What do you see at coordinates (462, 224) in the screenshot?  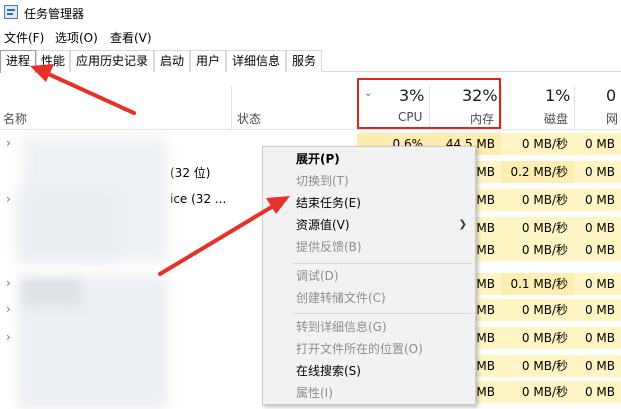 I see `submenu-arrow-icon: ❯` at bounding box center [462, 224].